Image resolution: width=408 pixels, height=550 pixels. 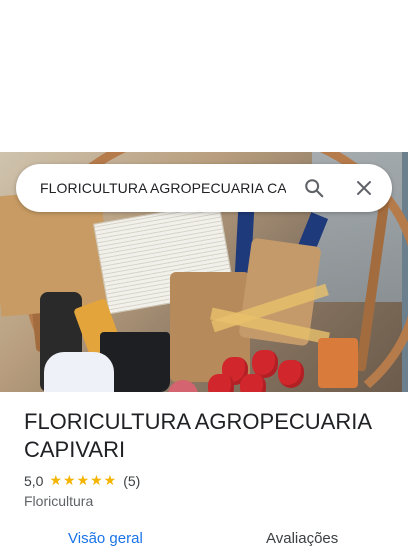 I want to click on place-title: FLORICULTURA AGROPECUARIA CAPIVARI, so click(x=197, y=435).